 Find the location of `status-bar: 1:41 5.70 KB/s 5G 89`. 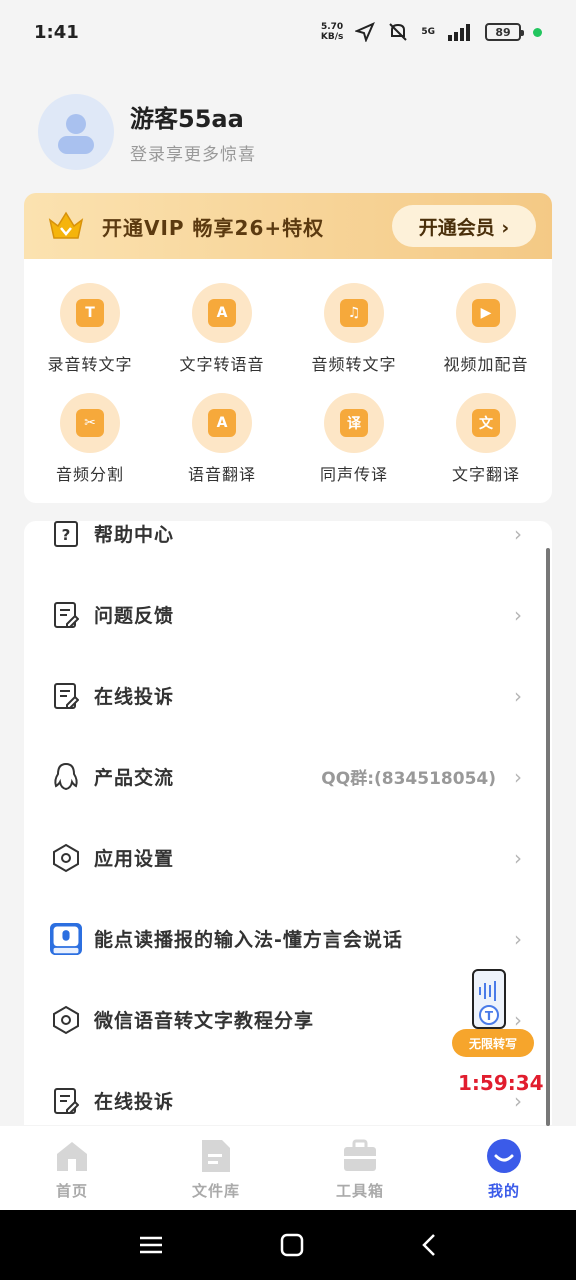

status-bar: 1:41 5.70 KB/s 5G 89 is located at coordinates (288, 32).